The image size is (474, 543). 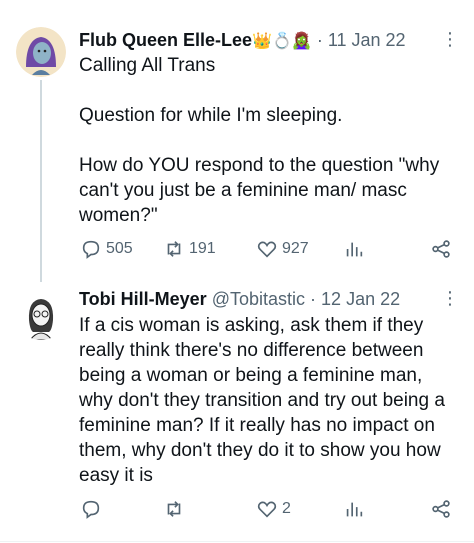 I want to click on like-count: 927, so click(x=295, y=248).